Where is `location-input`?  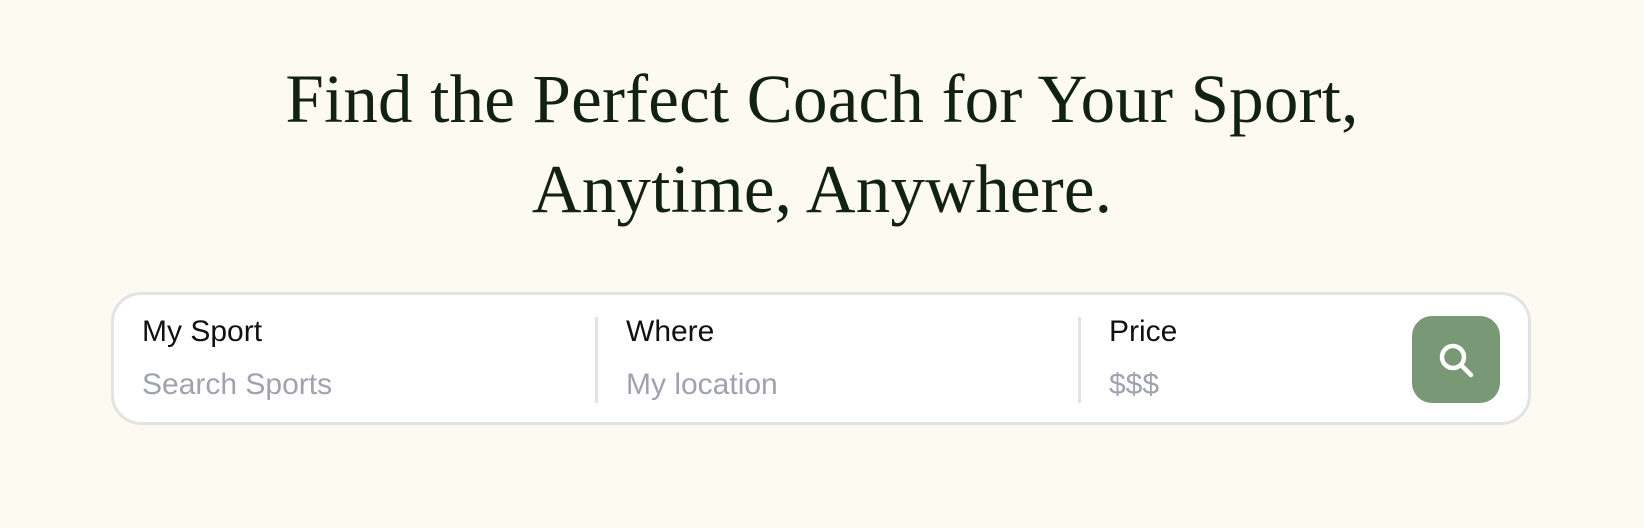
location-input is located at coordinates (841, 385).